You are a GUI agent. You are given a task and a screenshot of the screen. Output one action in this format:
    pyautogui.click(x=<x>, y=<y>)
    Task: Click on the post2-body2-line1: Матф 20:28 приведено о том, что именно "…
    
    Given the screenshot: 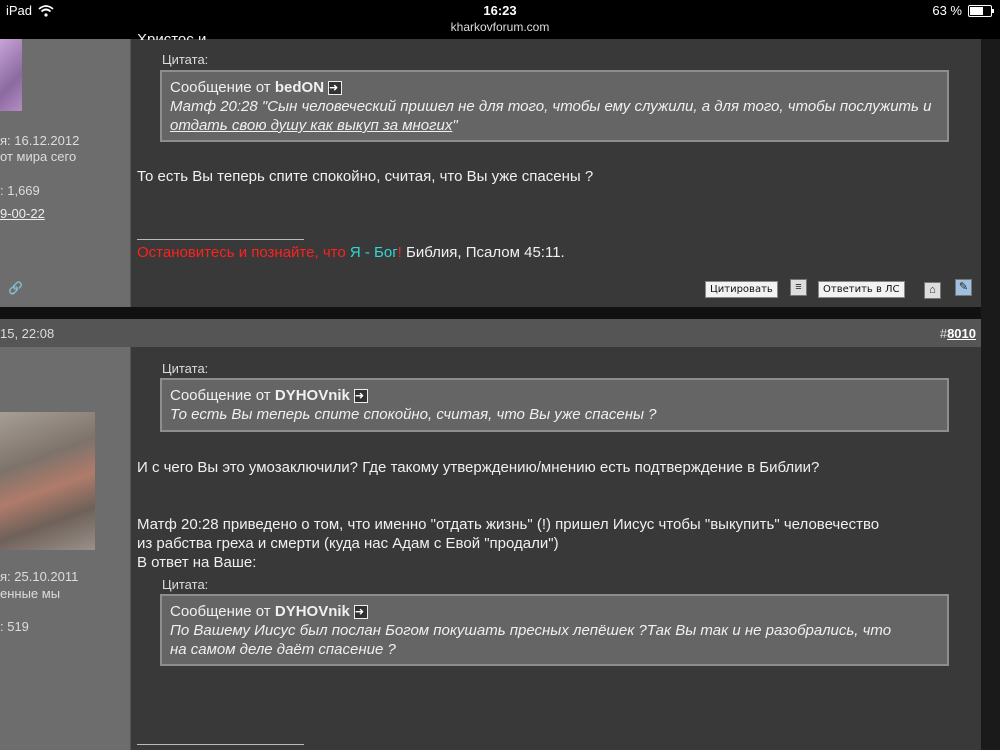 What is the action you would take?
    pyautogui.click(x=508, y=524)
    